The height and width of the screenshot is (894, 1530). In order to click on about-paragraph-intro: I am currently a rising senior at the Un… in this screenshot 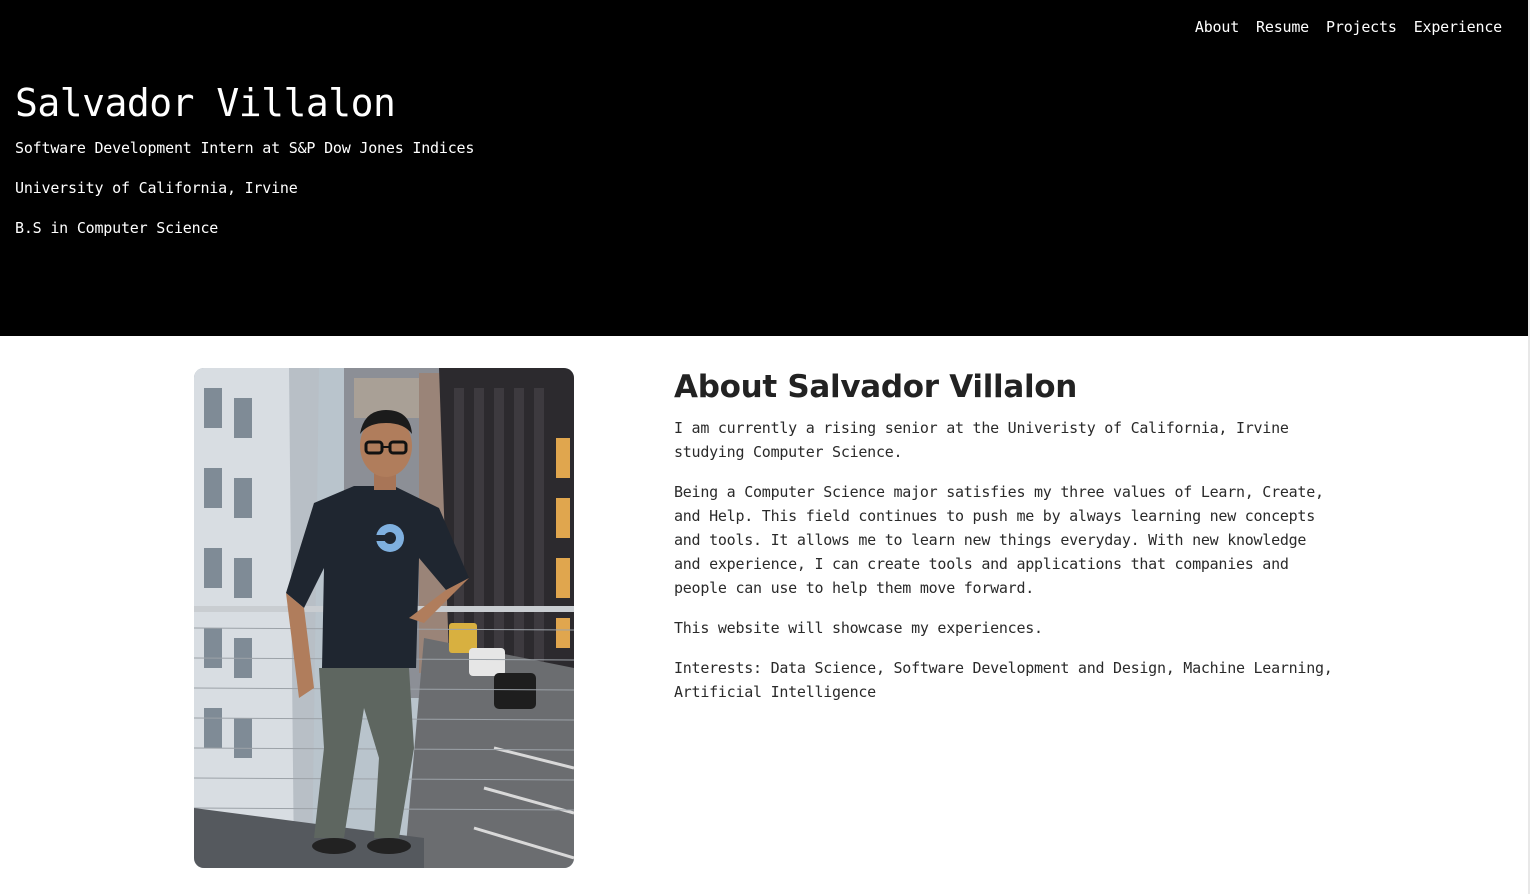, I will do `click(981, 440)`.